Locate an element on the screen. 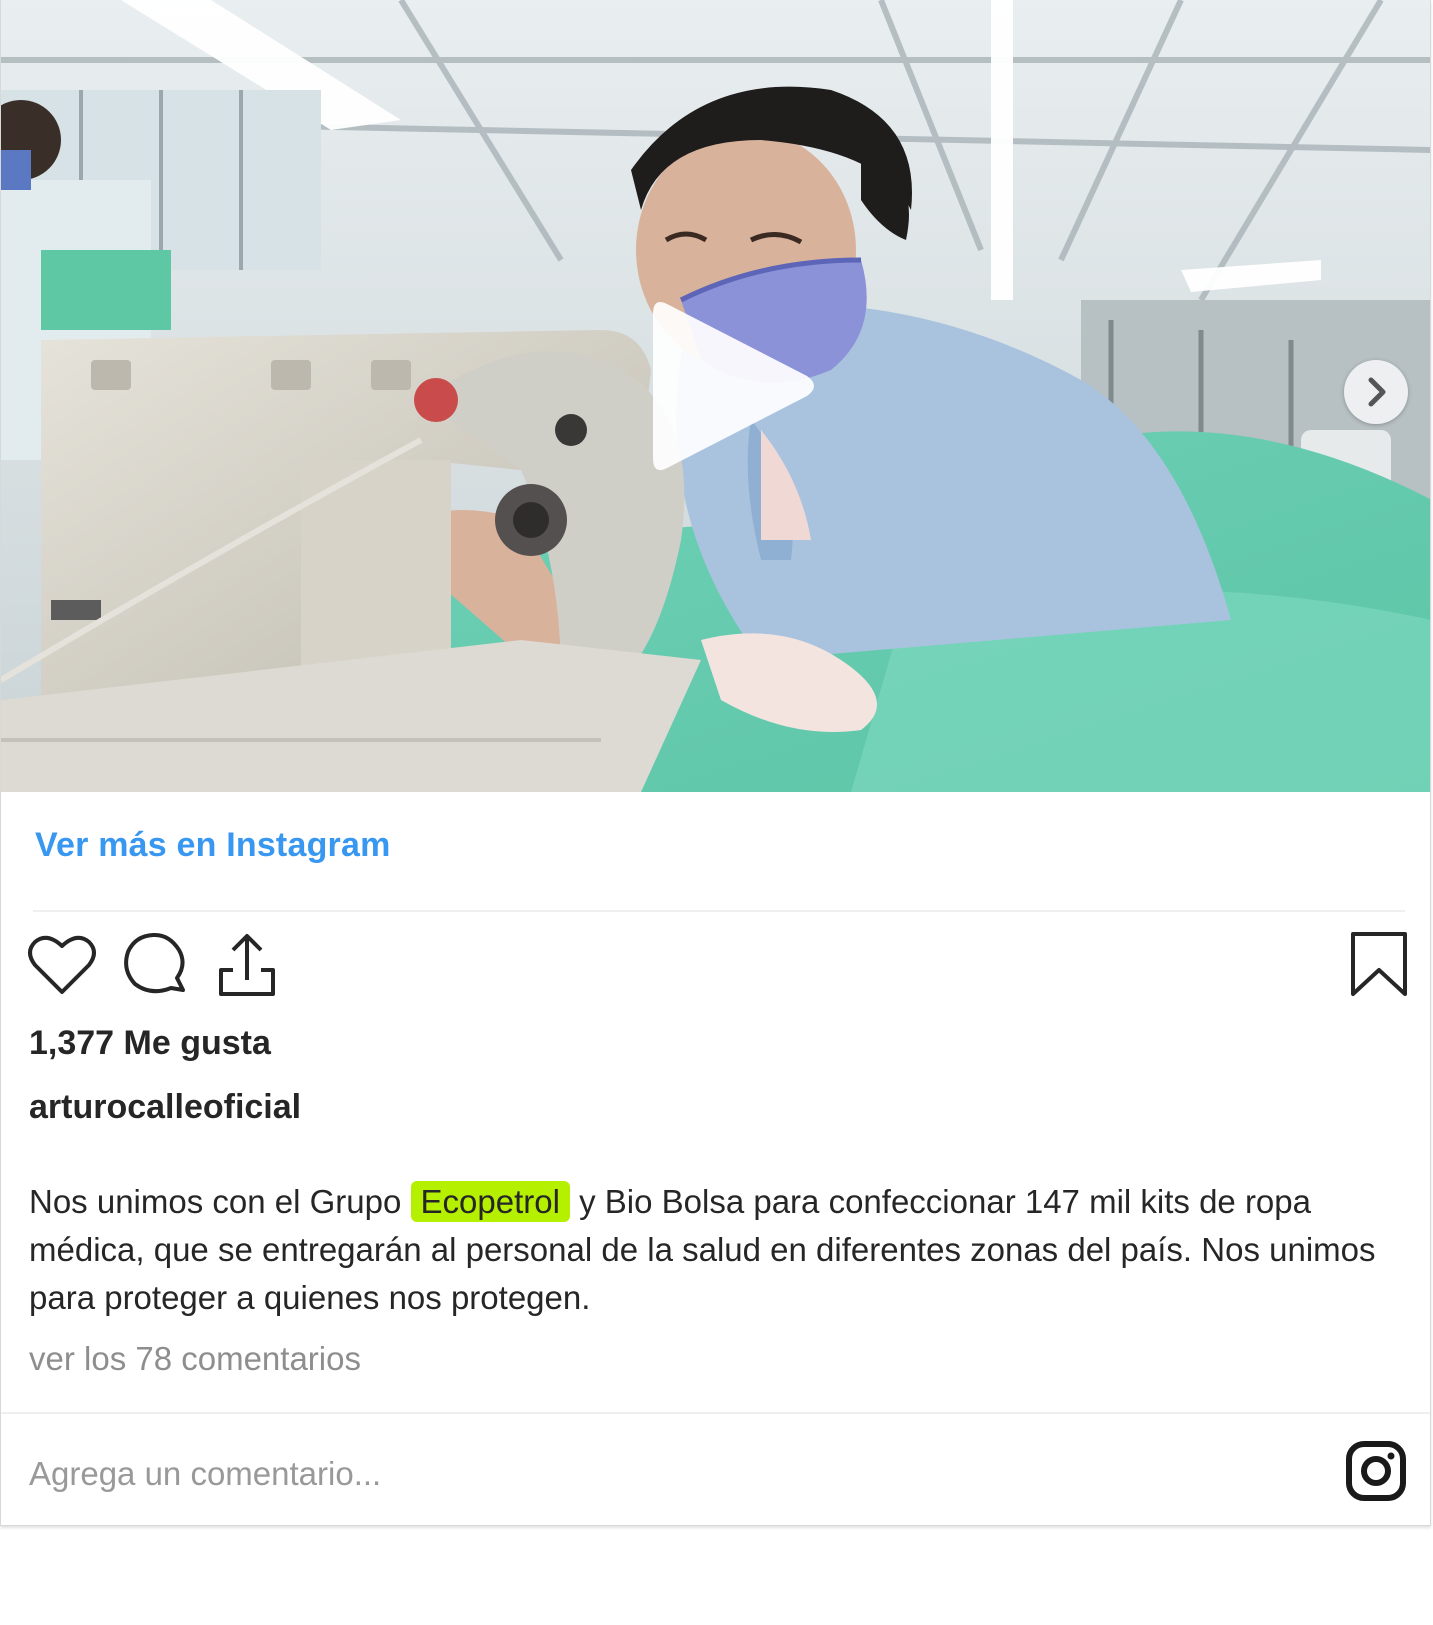 The image size is (1433, 1625). highlighted-term: Ecopetrol is located at coordinates (490, 1201).